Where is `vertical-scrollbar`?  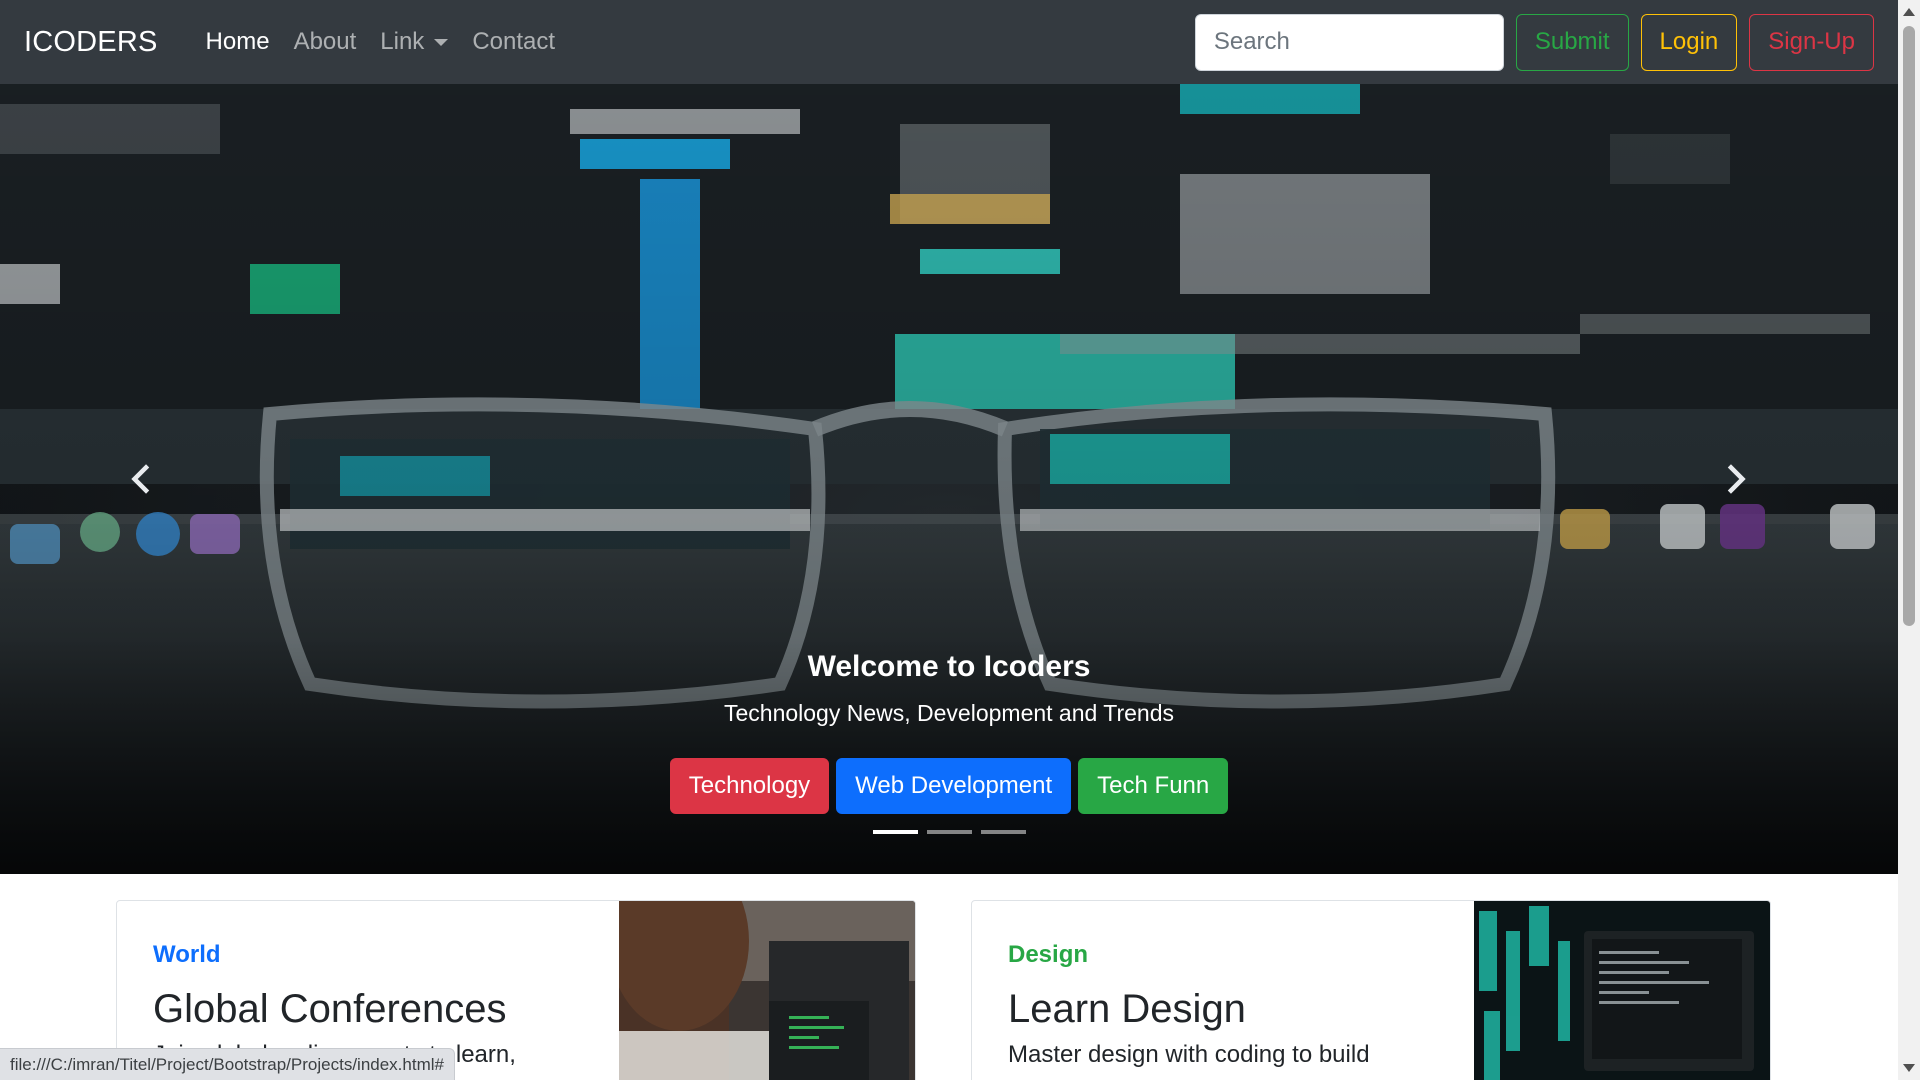
vertical-scrollbar is located at coordinates (1909, 540).